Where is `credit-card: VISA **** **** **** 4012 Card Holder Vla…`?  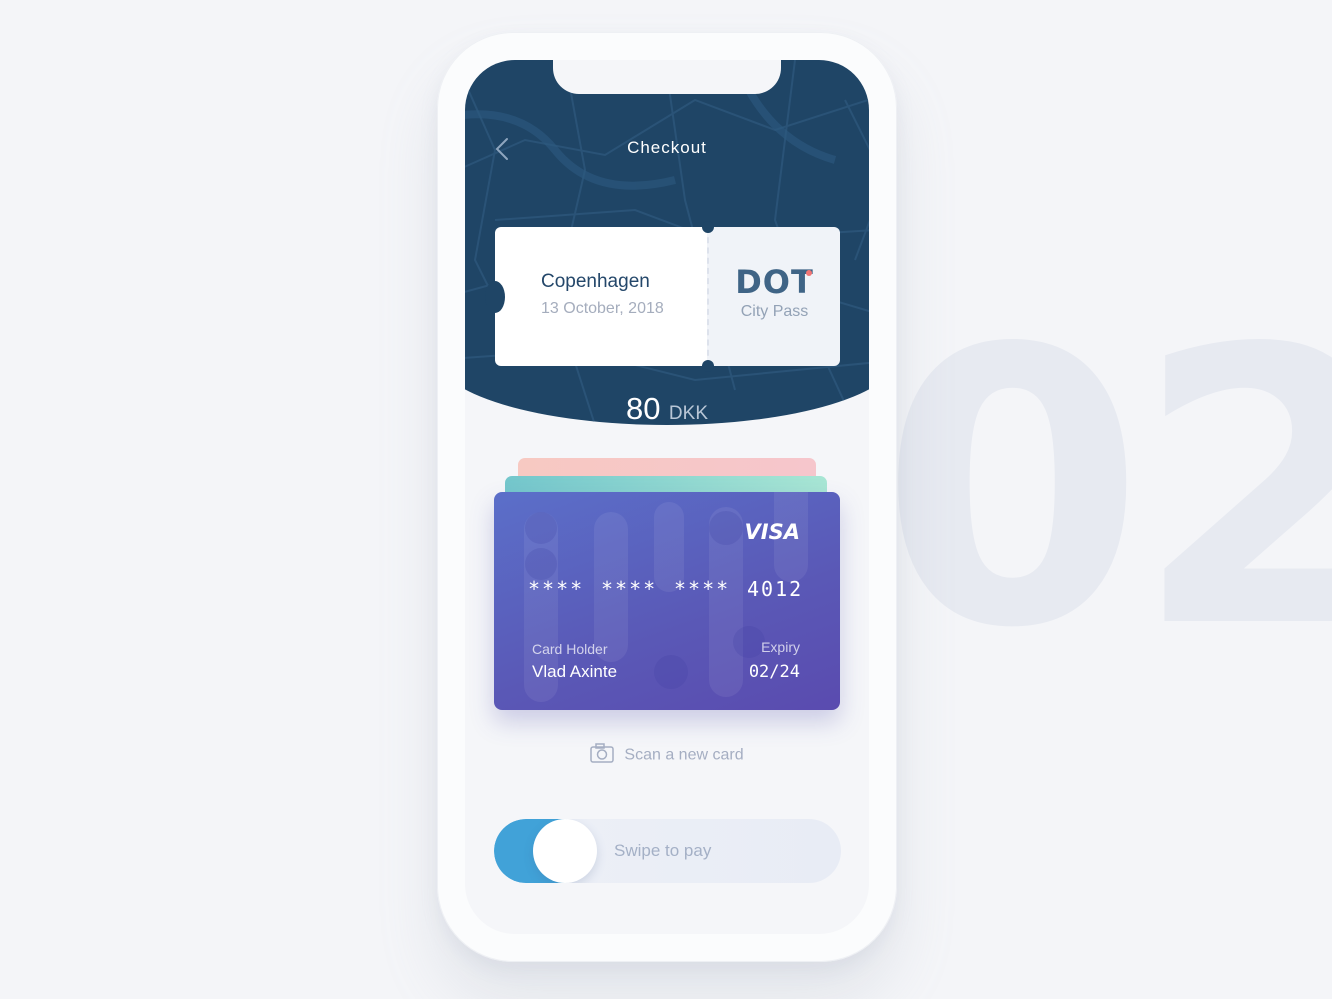
credit-card: VISA **** **** **** 4012 Card Holder Vla… is located at coordinates (667, 601).